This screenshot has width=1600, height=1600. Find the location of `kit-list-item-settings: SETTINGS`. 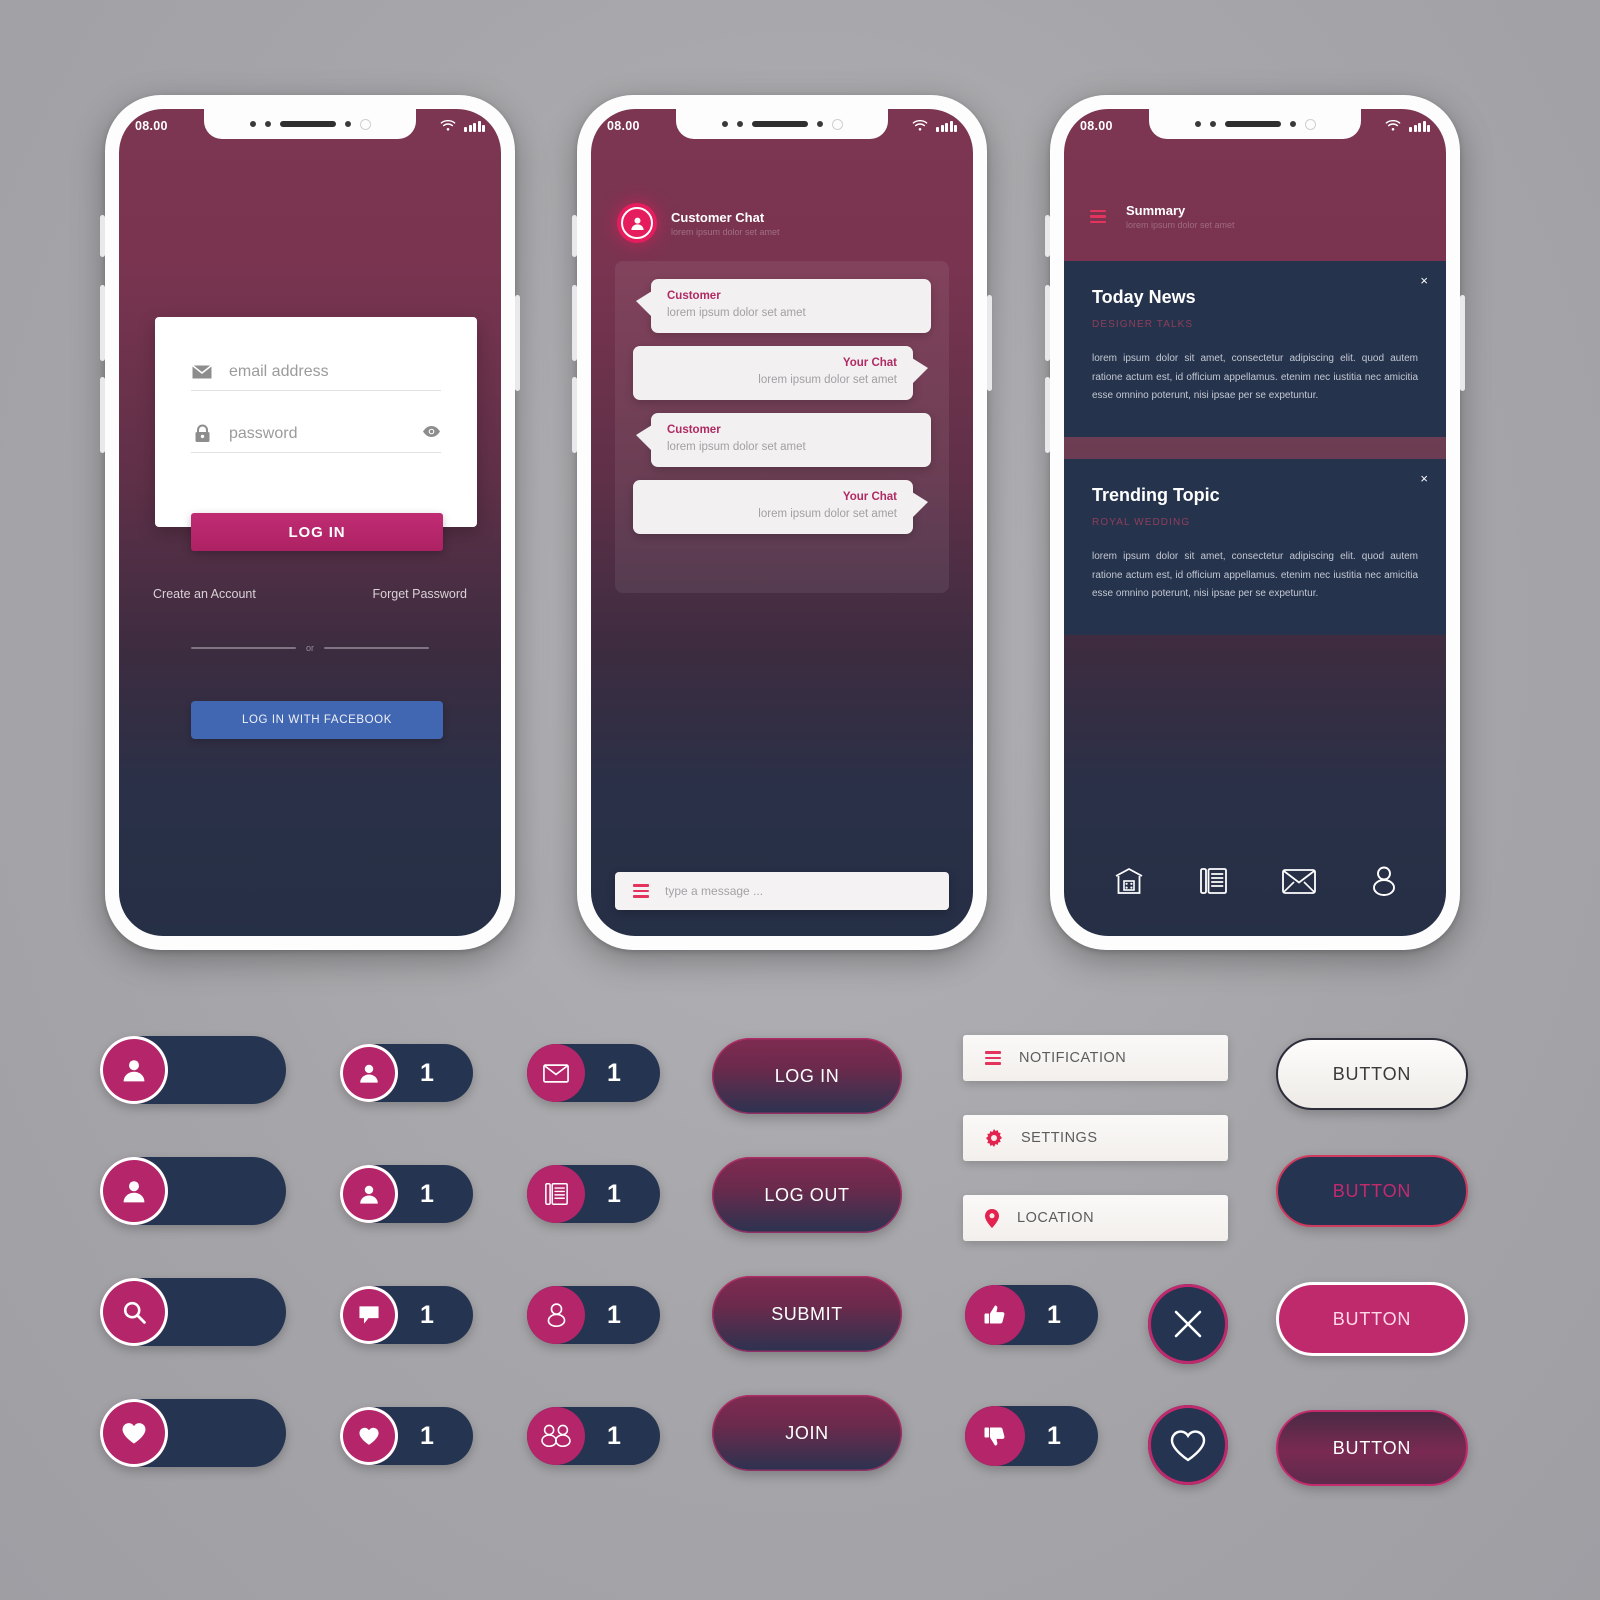

kit-list-item-settings: SETTINGS is located at coordinates (1095, 1138).